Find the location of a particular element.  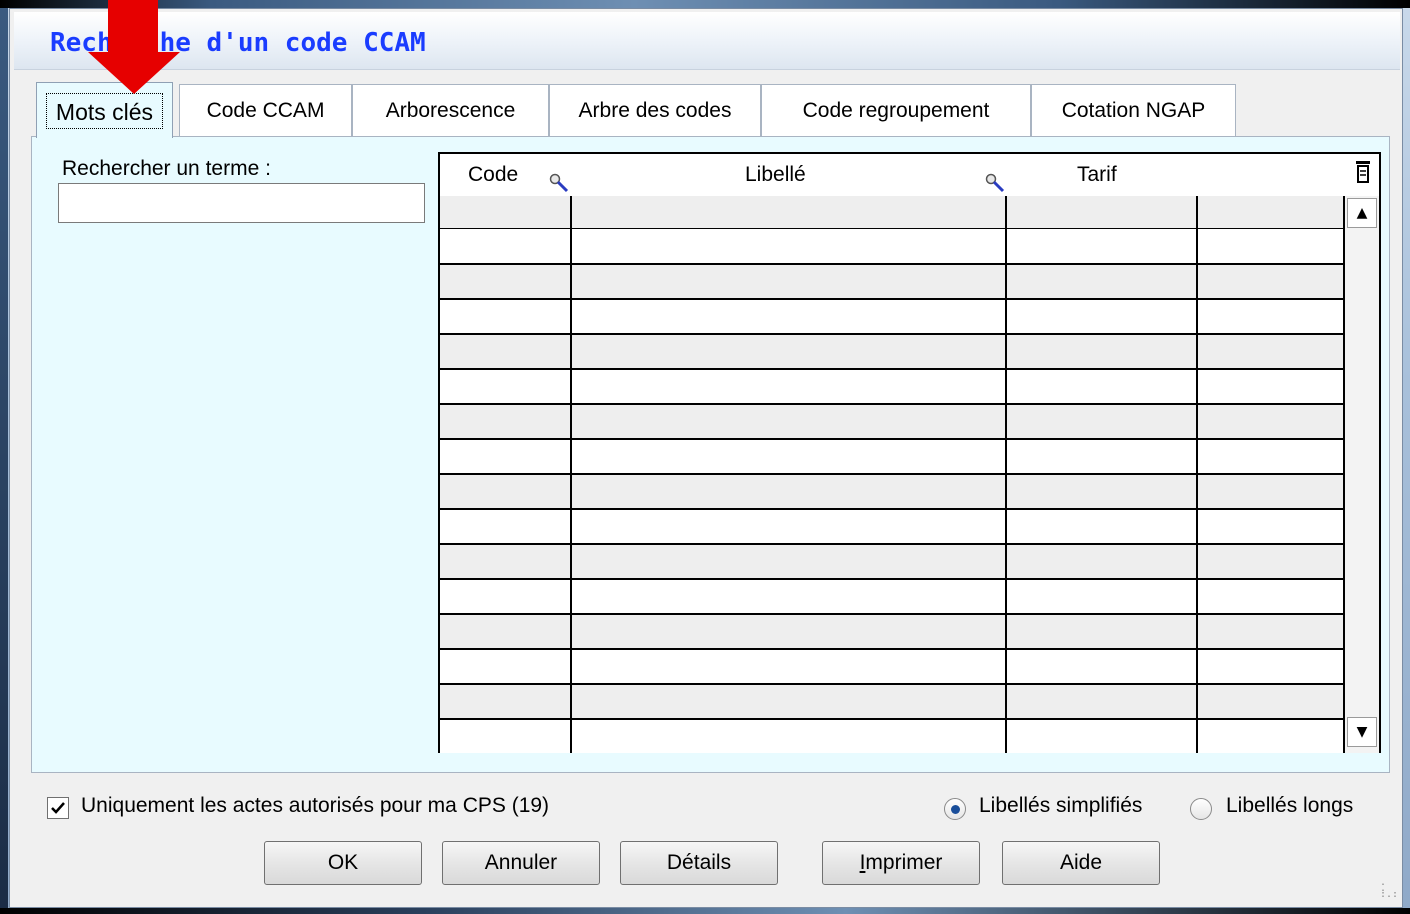

help-button: Aide is located at coordinates (1081, 863).